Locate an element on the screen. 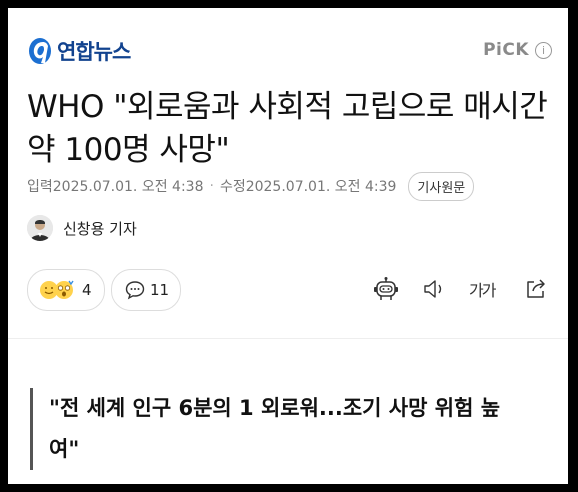  original-article-button: 기사원문 is located at coordinates (441, 186).